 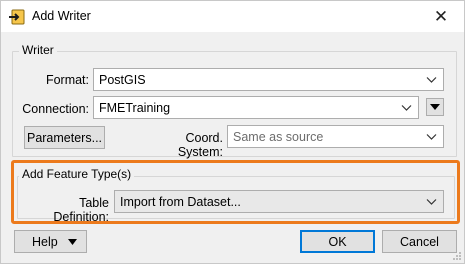 I want to click on connection-label: Connection:, so click(x=55, y=109).